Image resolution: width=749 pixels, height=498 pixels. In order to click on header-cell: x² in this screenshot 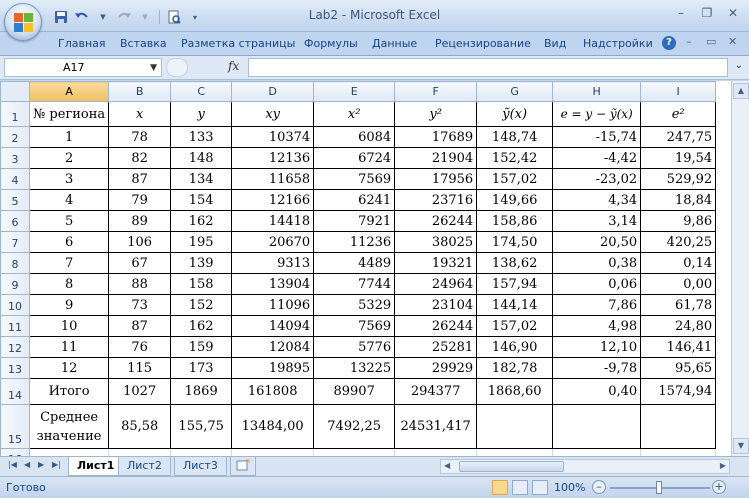, I will do `click(354, 114)`.